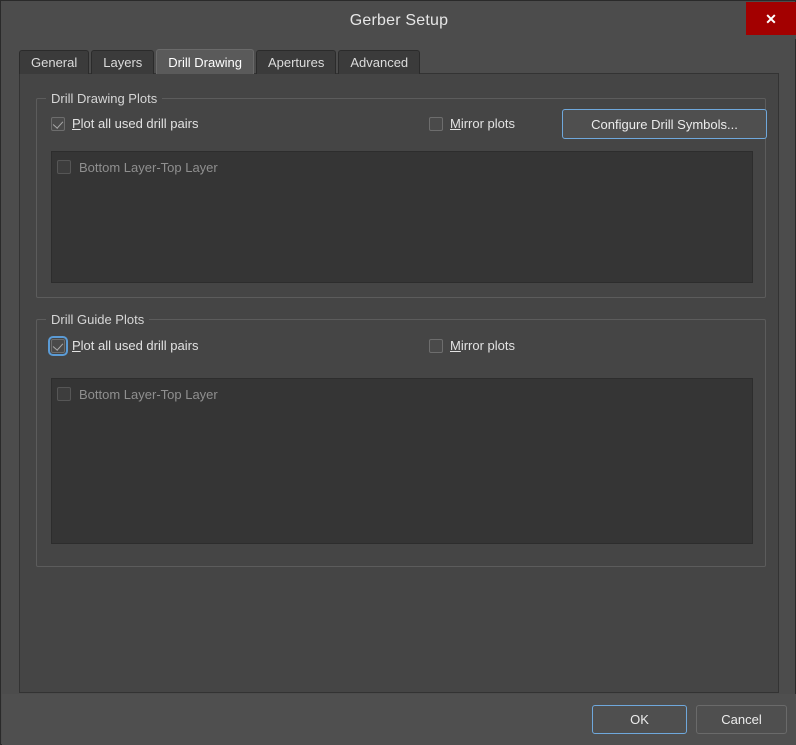 This screenshot has height=745, width=796. I want to click on checkbox-dg-plot-all-used-drill-pairs: Plot all used drill pairs, so click(123, 345).